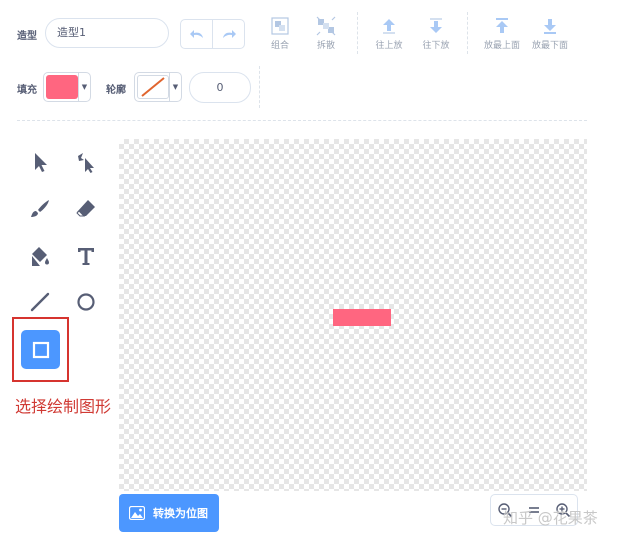 Image resolution: width=640 pixels, height=543 pixels. I want to click on line-tool, so click(40, 302).